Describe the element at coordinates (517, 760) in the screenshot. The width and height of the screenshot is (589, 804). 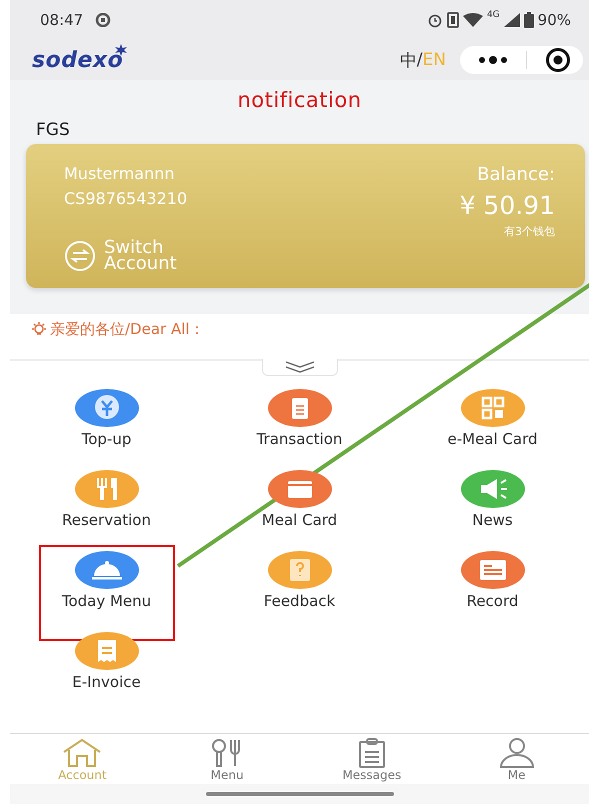
I see `tab-bar-item: Me` at that location.